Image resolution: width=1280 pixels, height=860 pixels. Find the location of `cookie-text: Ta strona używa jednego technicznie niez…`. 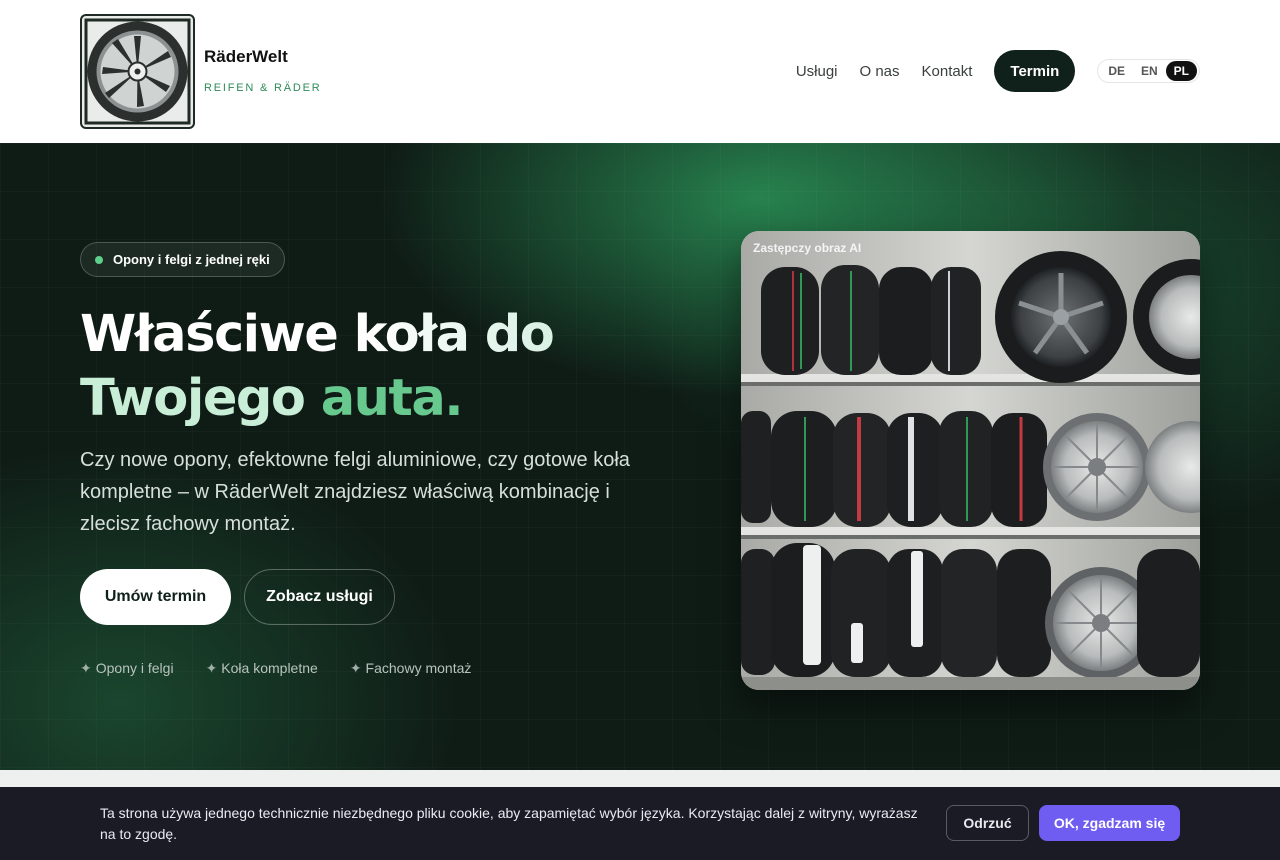

cookie-text: Ta strona używa jednego technicznie niez… is located at coordinates (509, 823).